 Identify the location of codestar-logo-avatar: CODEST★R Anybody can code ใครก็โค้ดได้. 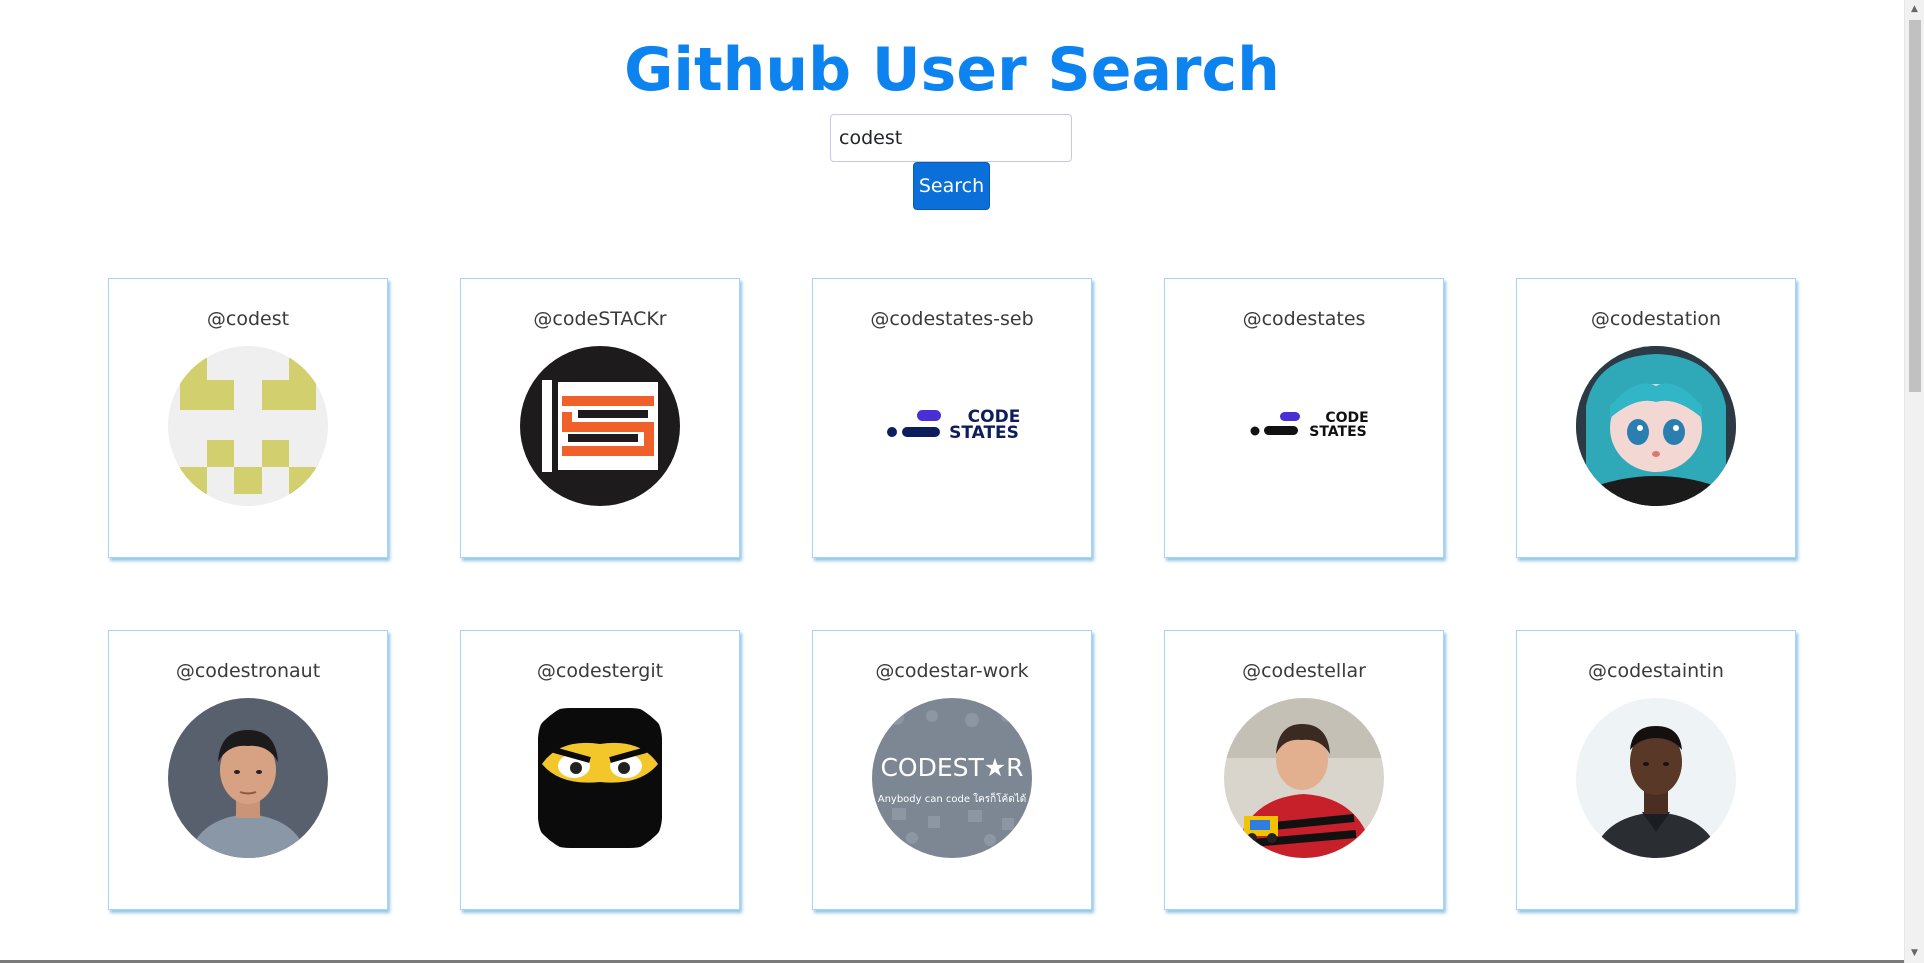
(952, 778).